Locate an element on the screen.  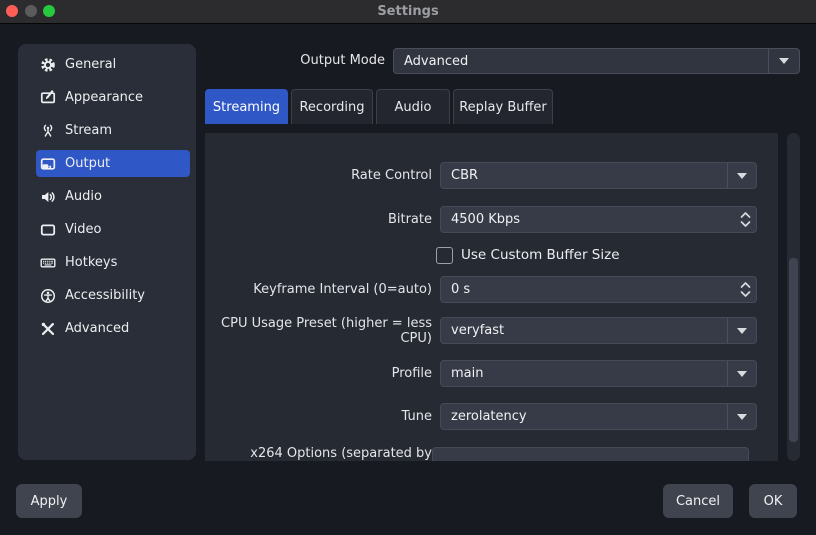
keyframe-interval-row: Keyframe Interval (0=auto) 0 s is located at coordinates (491, 289).